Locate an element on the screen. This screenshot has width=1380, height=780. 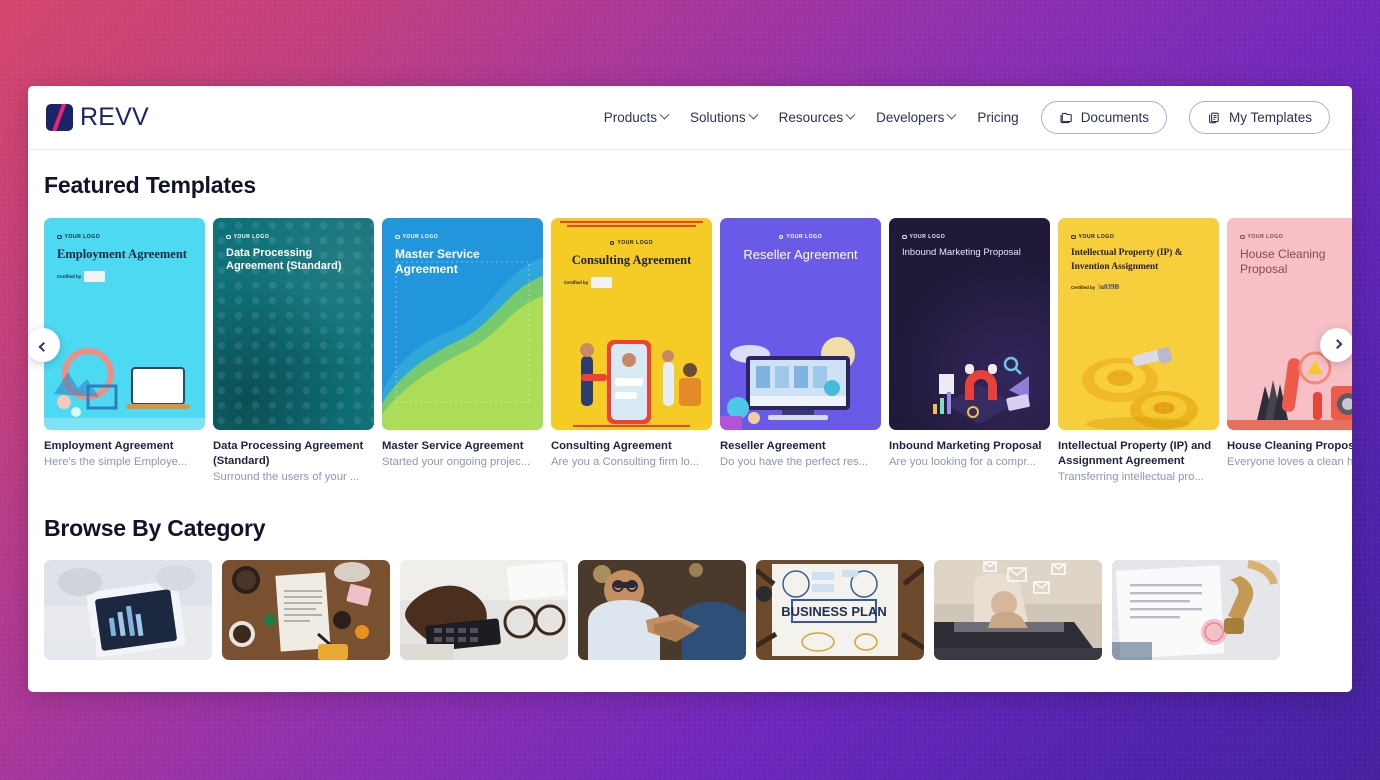
revv-logo-mark-icon is located at coordinates (59, 117).